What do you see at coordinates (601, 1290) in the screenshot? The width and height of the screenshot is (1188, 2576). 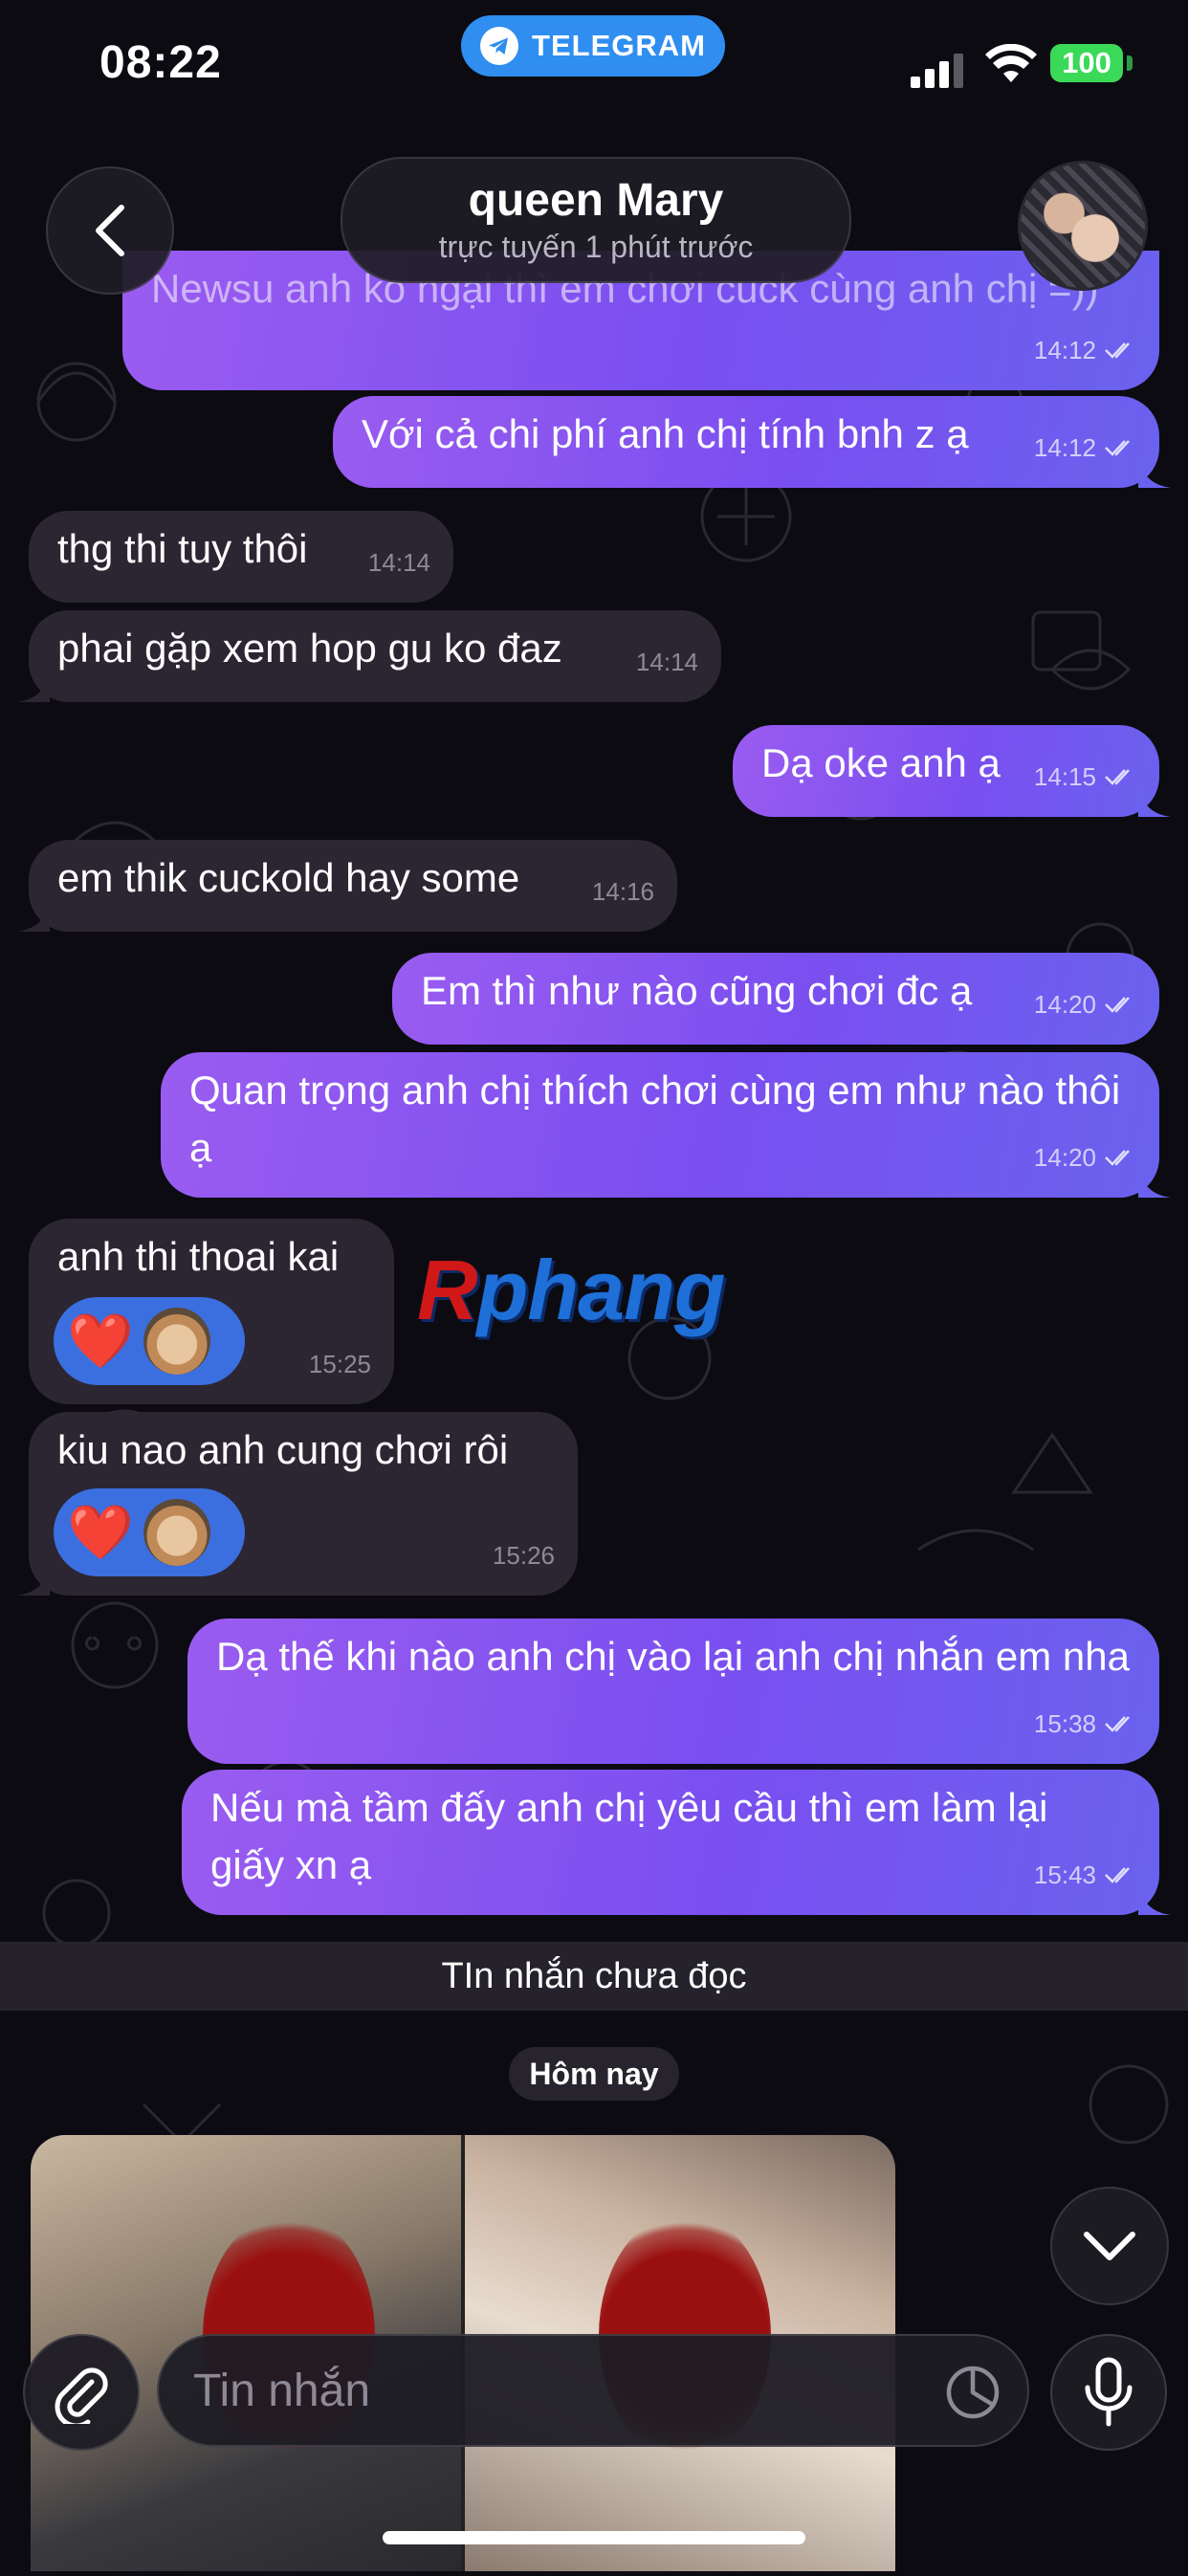 I see `watermark-text: phang` at bounding box center [601, 1290].